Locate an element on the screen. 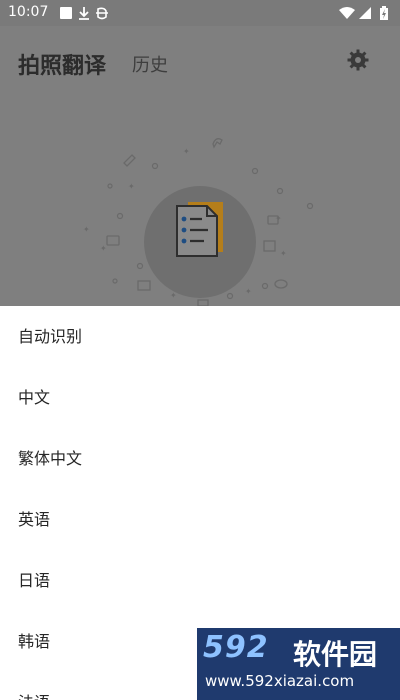  cell-signal-icon is located at coordinates (365, 13).